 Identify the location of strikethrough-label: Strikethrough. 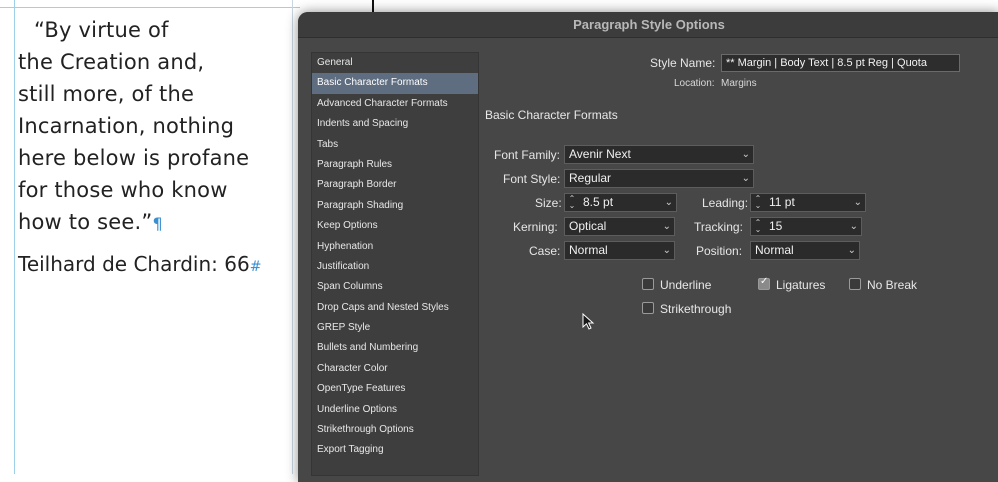
(696, 309).